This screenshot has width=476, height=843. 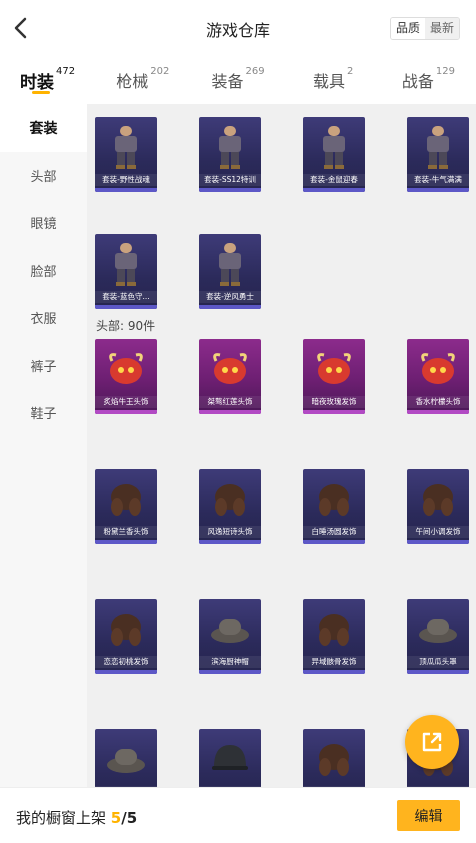 I want to click on item-name: 异域骸骨发饰, so click(x=334, y=662).